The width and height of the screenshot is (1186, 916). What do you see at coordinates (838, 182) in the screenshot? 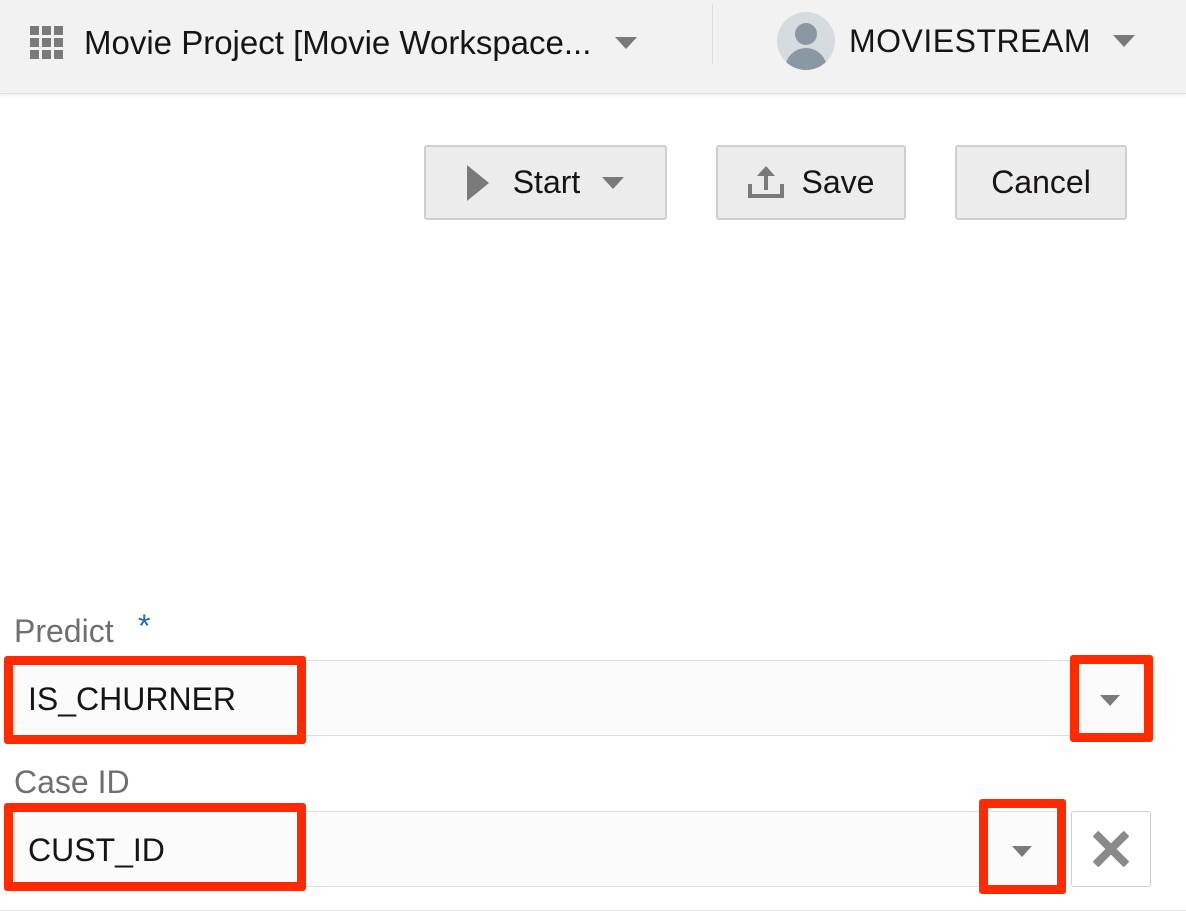
I see `save-button-label: Save` at bounding box center [838, 182].